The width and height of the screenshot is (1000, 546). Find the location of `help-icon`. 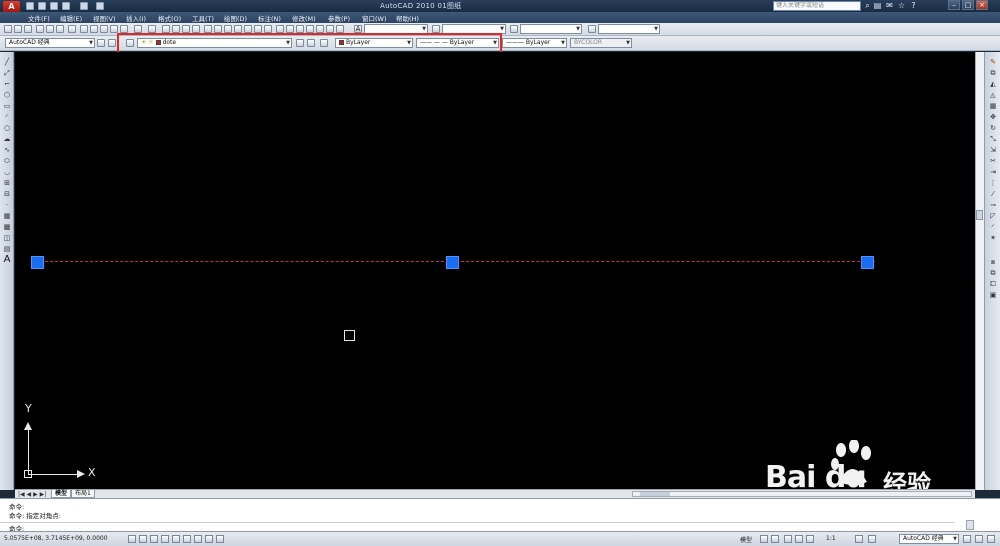

help-icon is located at coordinates (268, 29).